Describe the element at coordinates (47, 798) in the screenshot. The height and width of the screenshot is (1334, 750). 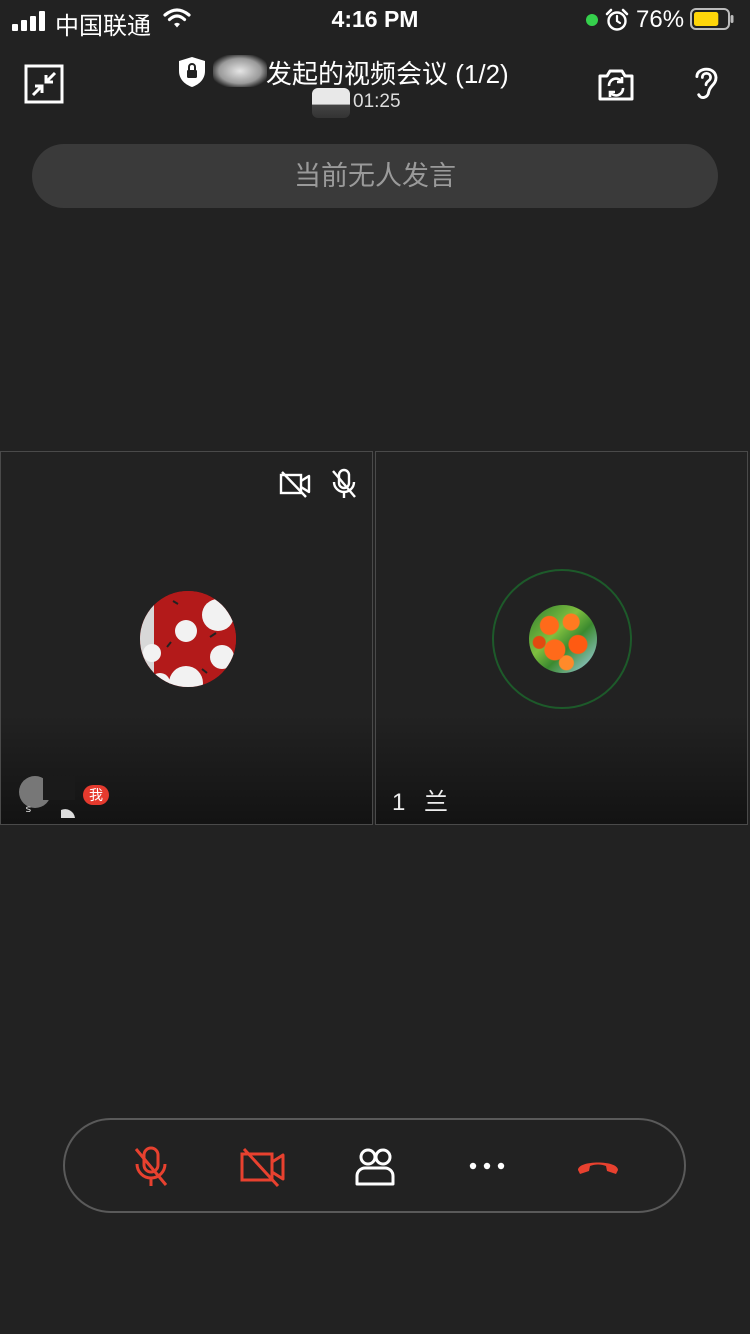
I see `participant-name-redacted: ˢ` at that location.